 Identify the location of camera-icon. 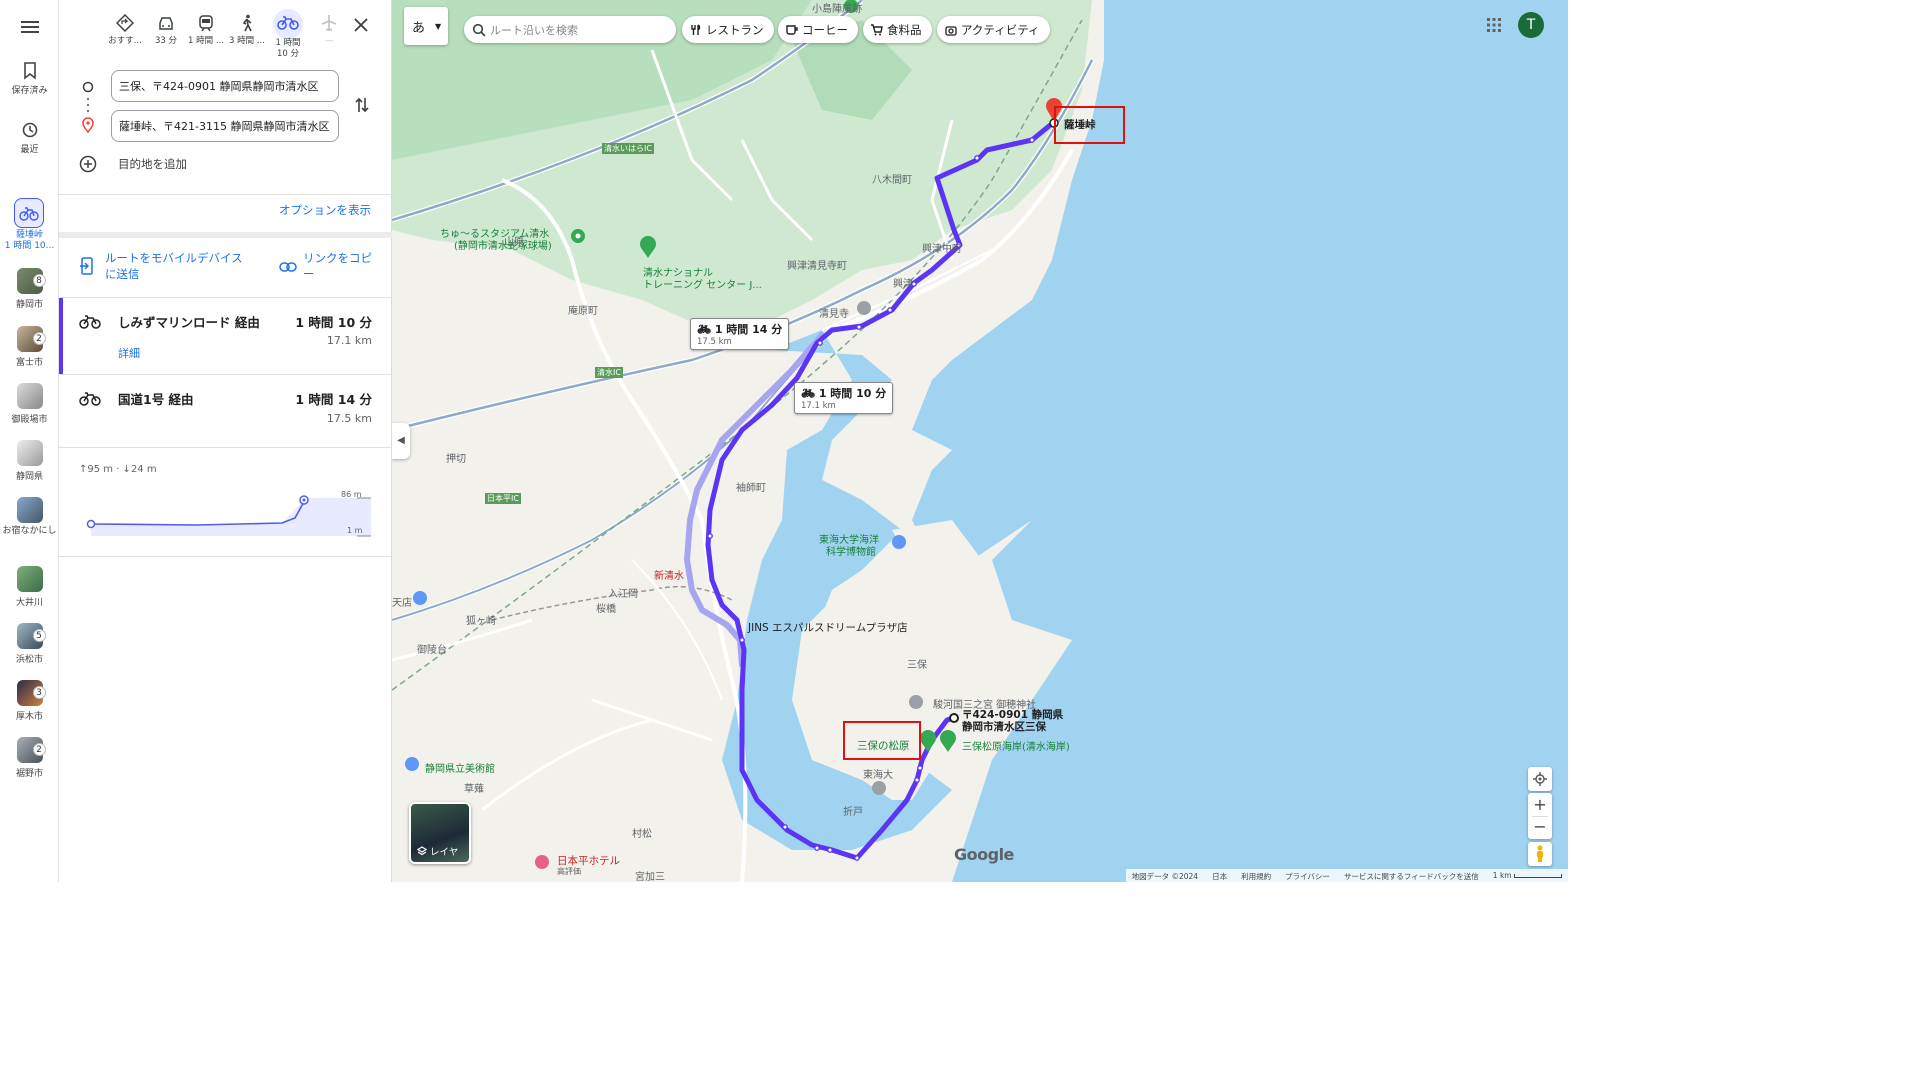
(951, 30).